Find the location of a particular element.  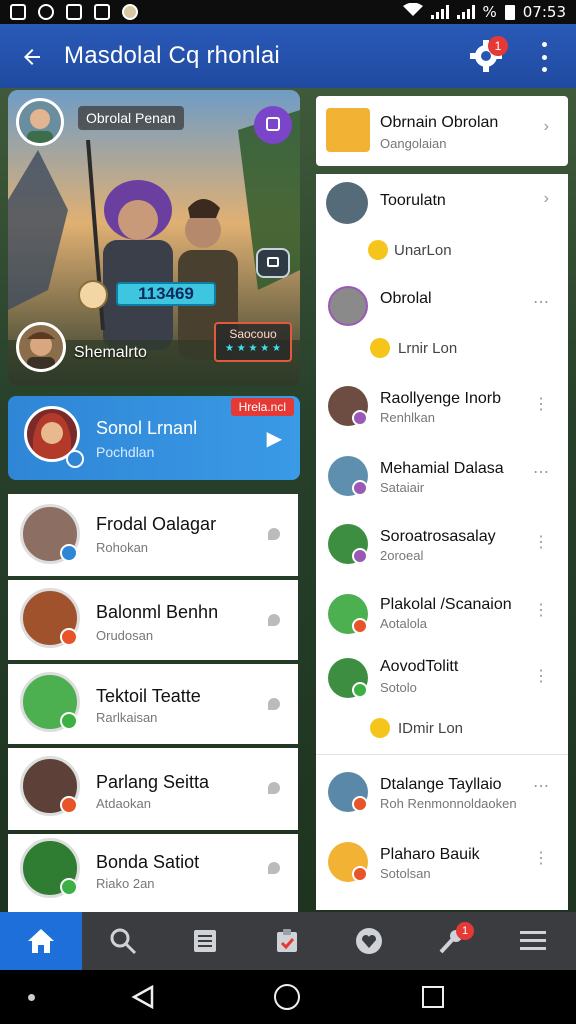

contact-name: Parlang Seitta is located at coordinates (153, 782).